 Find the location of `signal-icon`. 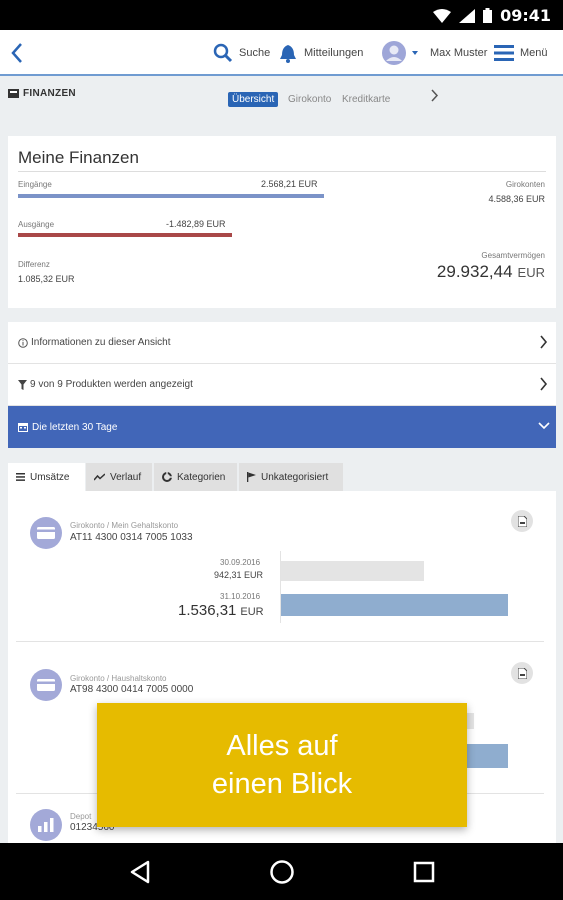

signal-icon is located at coordinates (467, 15).